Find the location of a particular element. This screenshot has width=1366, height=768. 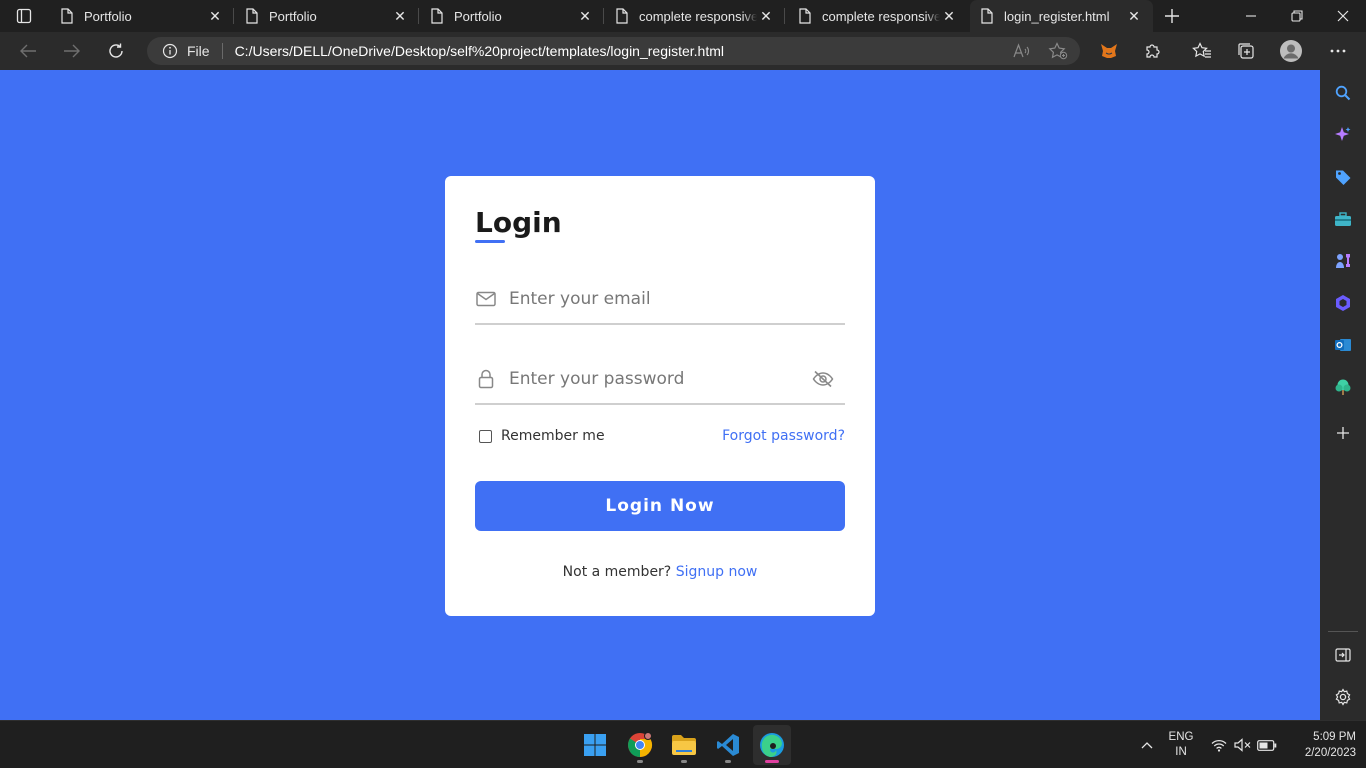

forward-button is located at coordinates (72, 51).